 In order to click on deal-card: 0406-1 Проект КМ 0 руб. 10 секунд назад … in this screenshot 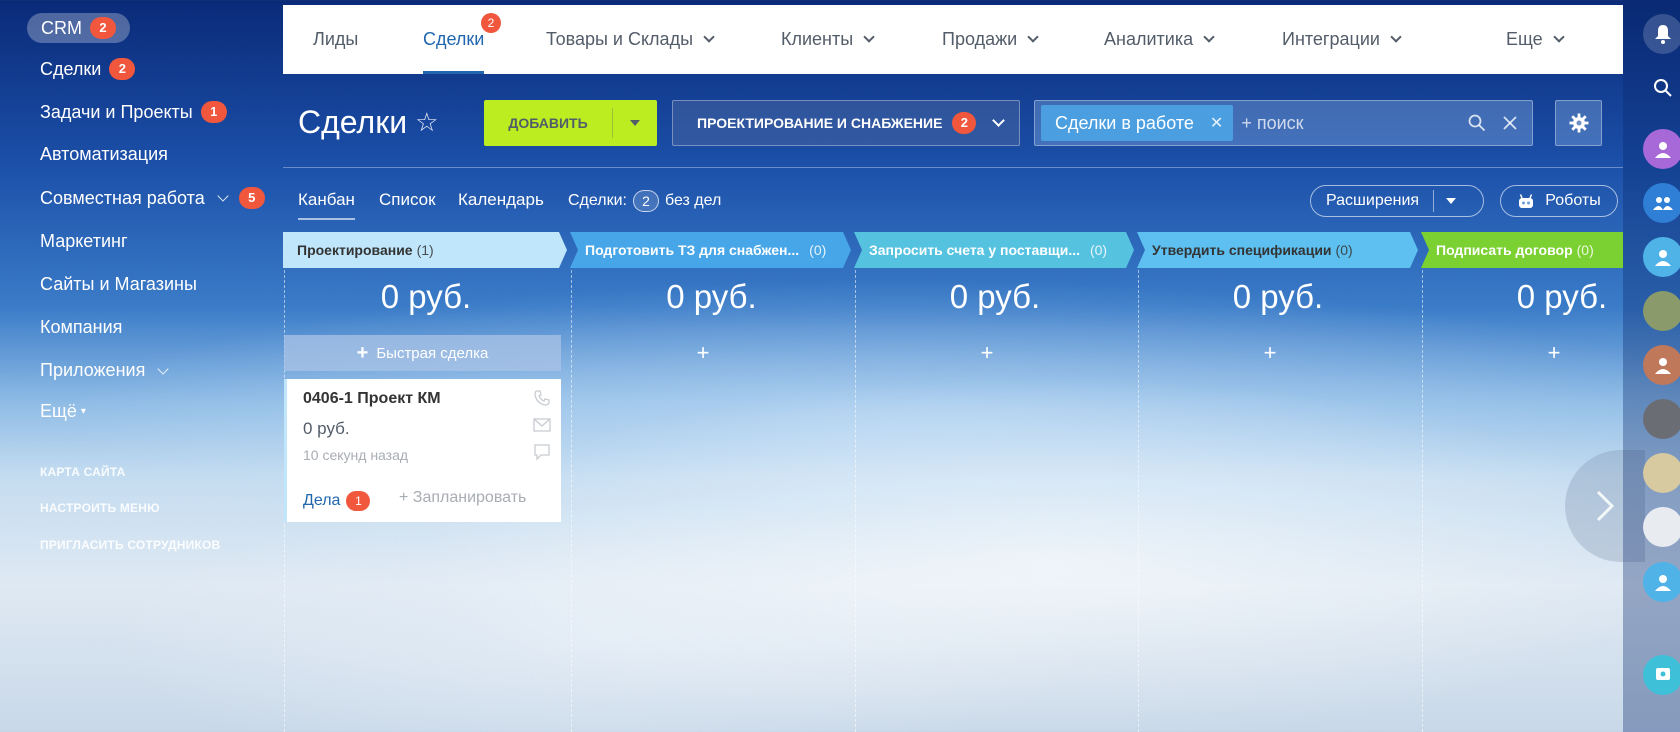, I will do `click(422, 450)`.